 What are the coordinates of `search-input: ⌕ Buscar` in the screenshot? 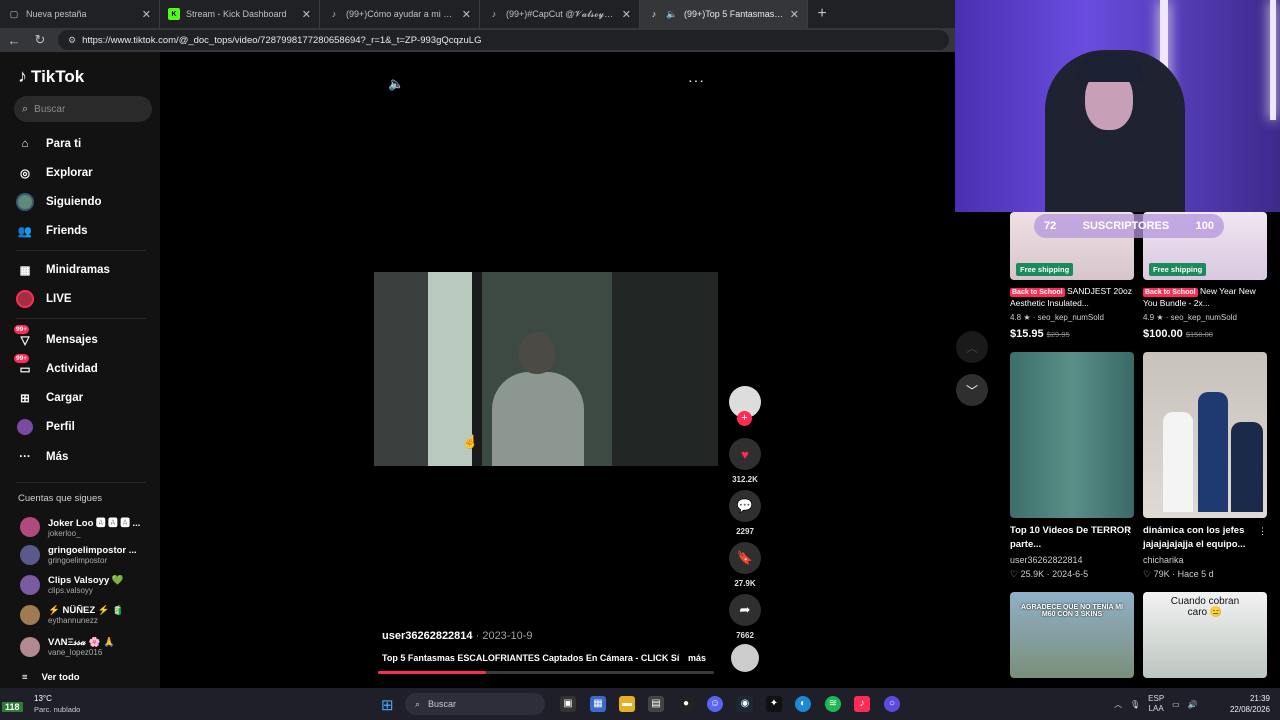 It's located at (83, 109).